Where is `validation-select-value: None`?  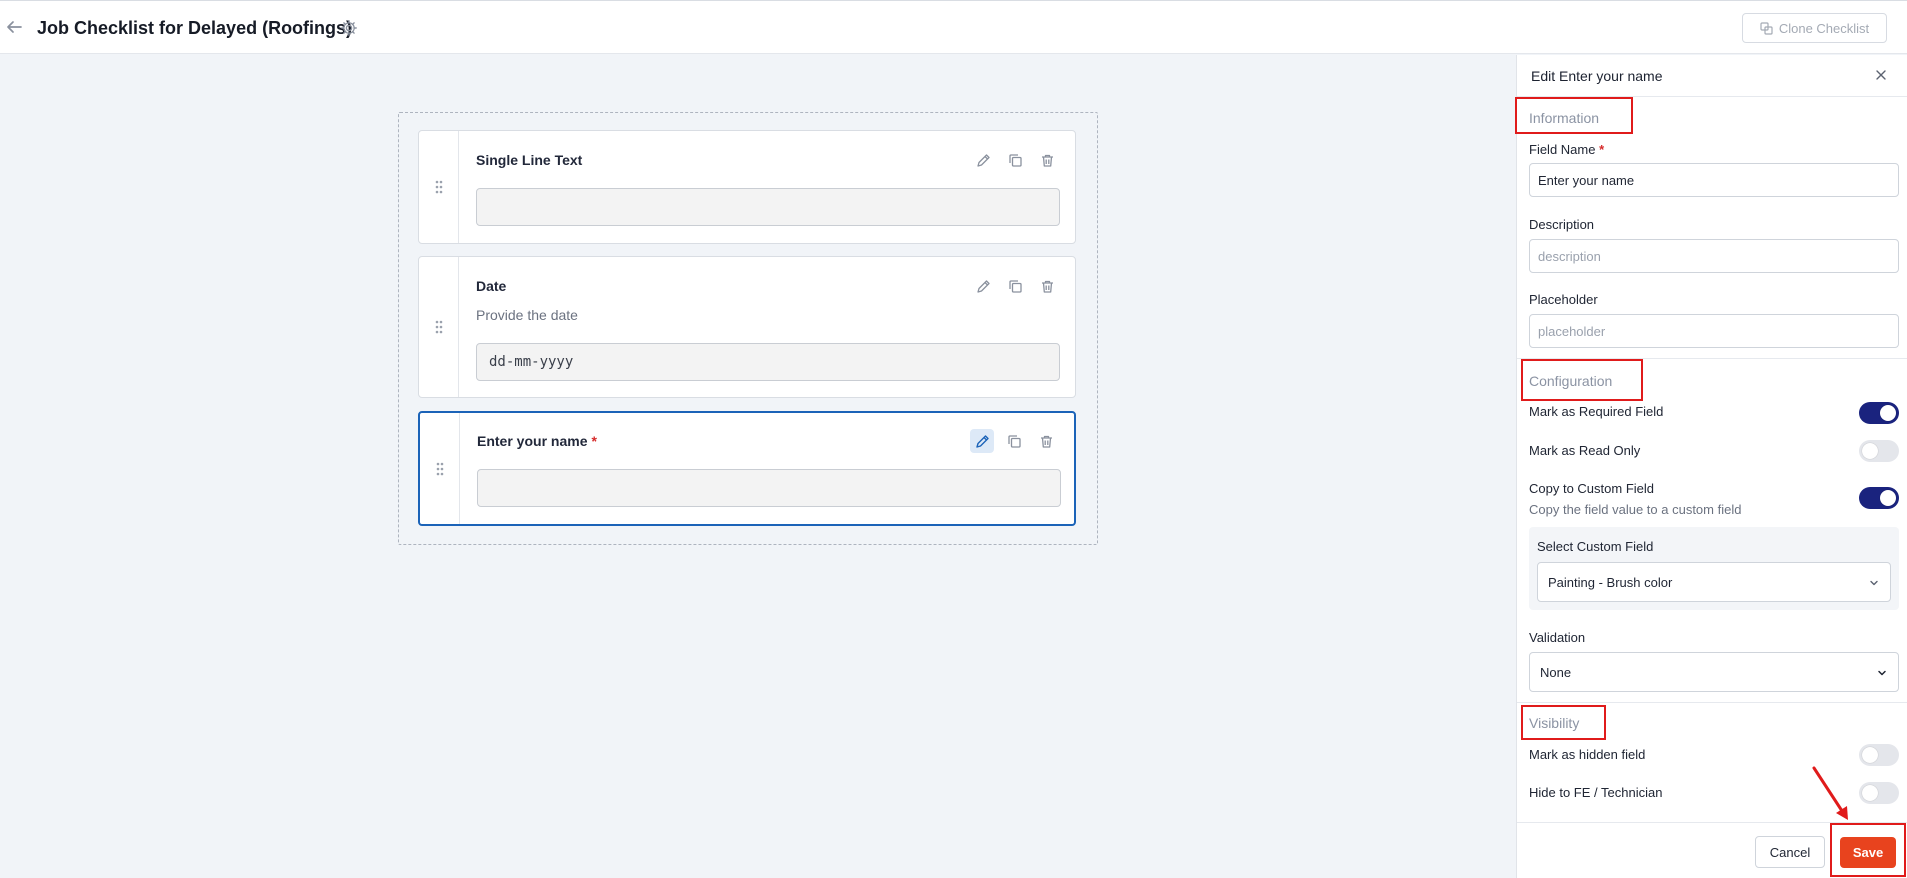 validation-select-value: None is located at coordinates (1556, 672).